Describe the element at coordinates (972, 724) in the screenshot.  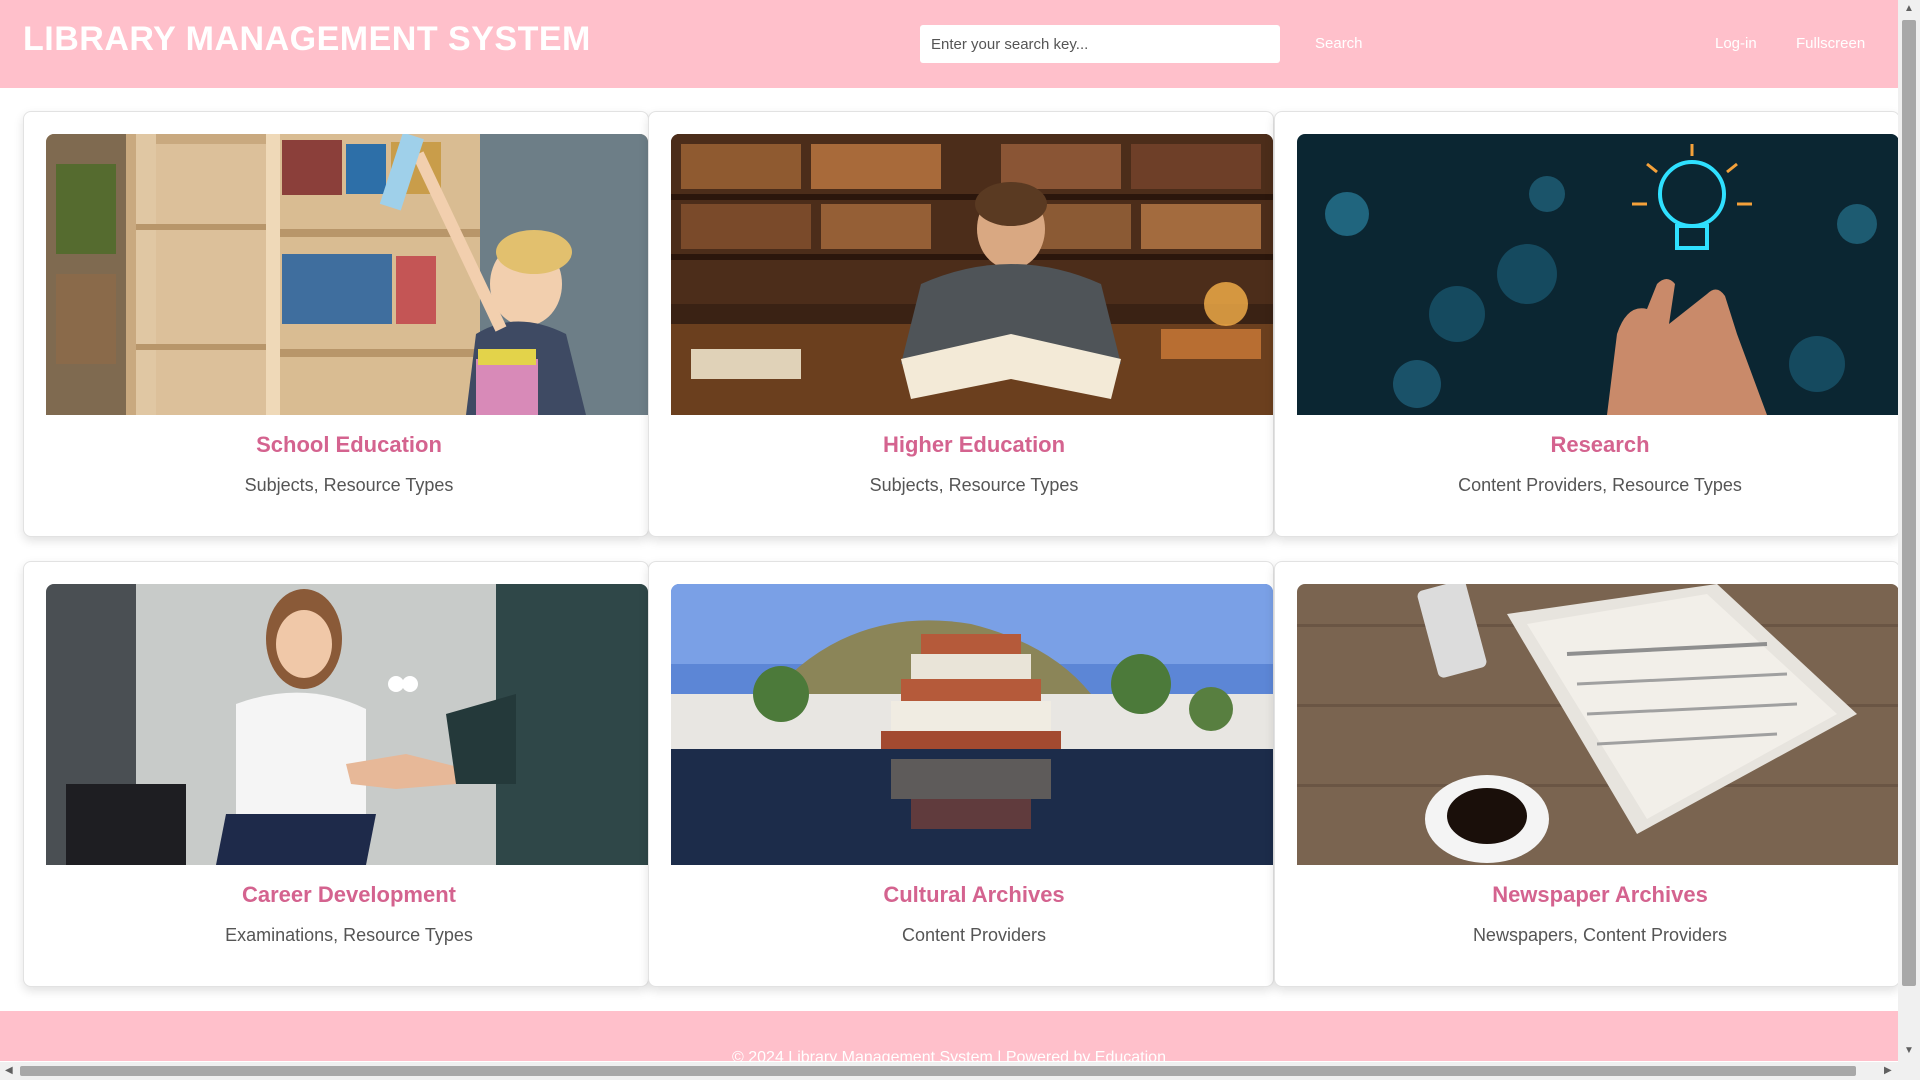
I see `card-image-cultural-archives` at that location.